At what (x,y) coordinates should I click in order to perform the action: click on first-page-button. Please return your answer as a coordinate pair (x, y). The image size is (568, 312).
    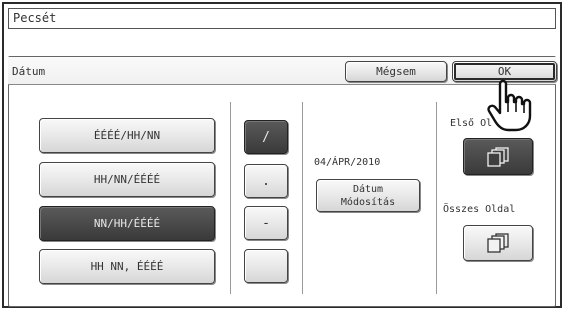
    Looking at the image, I should click on (498, 156).